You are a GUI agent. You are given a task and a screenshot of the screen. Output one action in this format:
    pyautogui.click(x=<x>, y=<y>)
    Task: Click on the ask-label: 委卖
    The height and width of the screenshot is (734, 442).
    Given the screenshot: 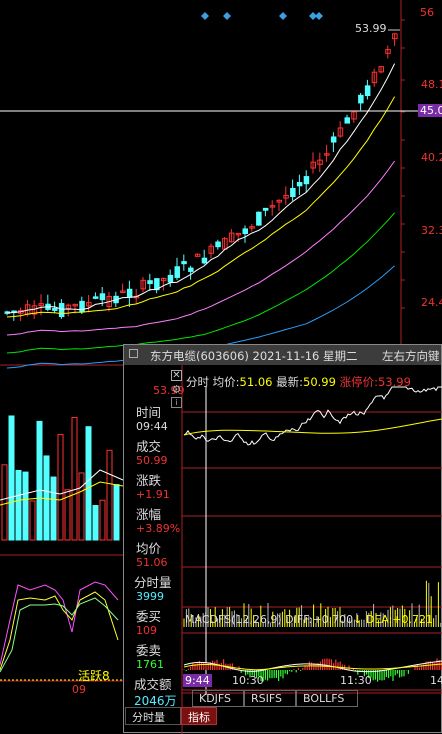 What is the action you would take?
    pyautogui.click(x=149, y=650)
    